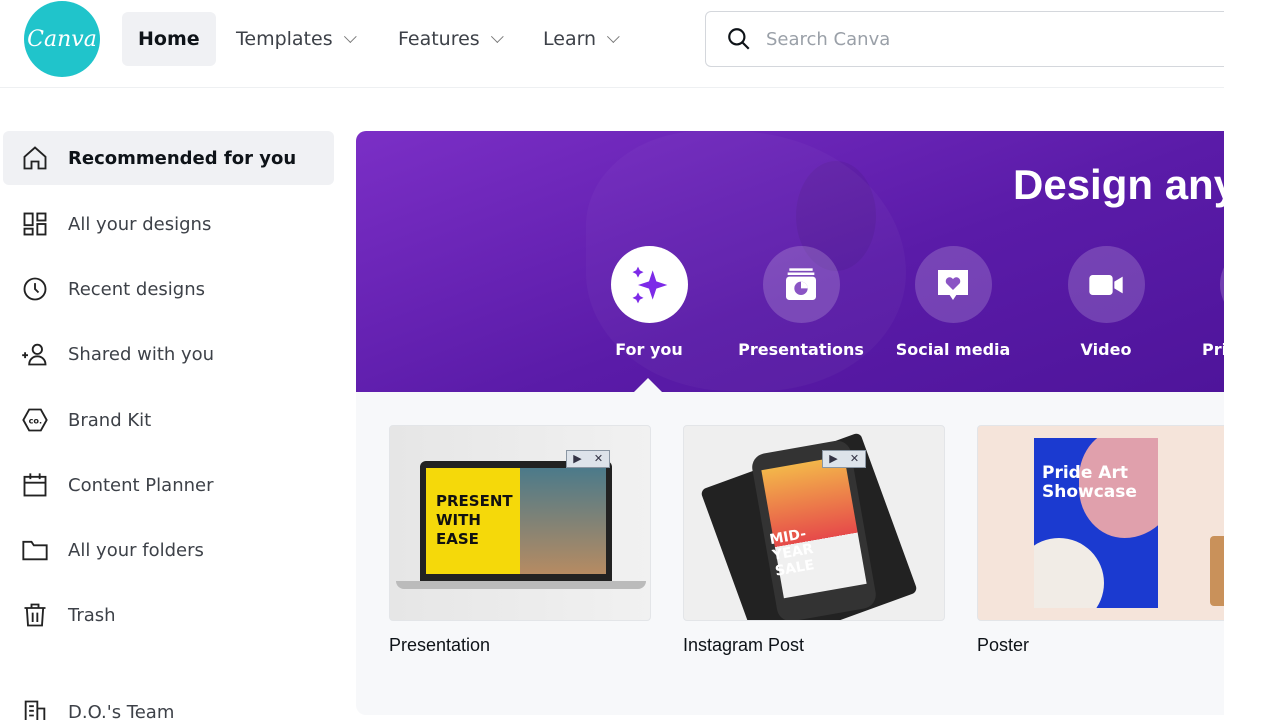 Image resolution: width=1280 pixels, height=720 pixels. I want to click on sidebar-item-label: All your designs, so click(140, 224).